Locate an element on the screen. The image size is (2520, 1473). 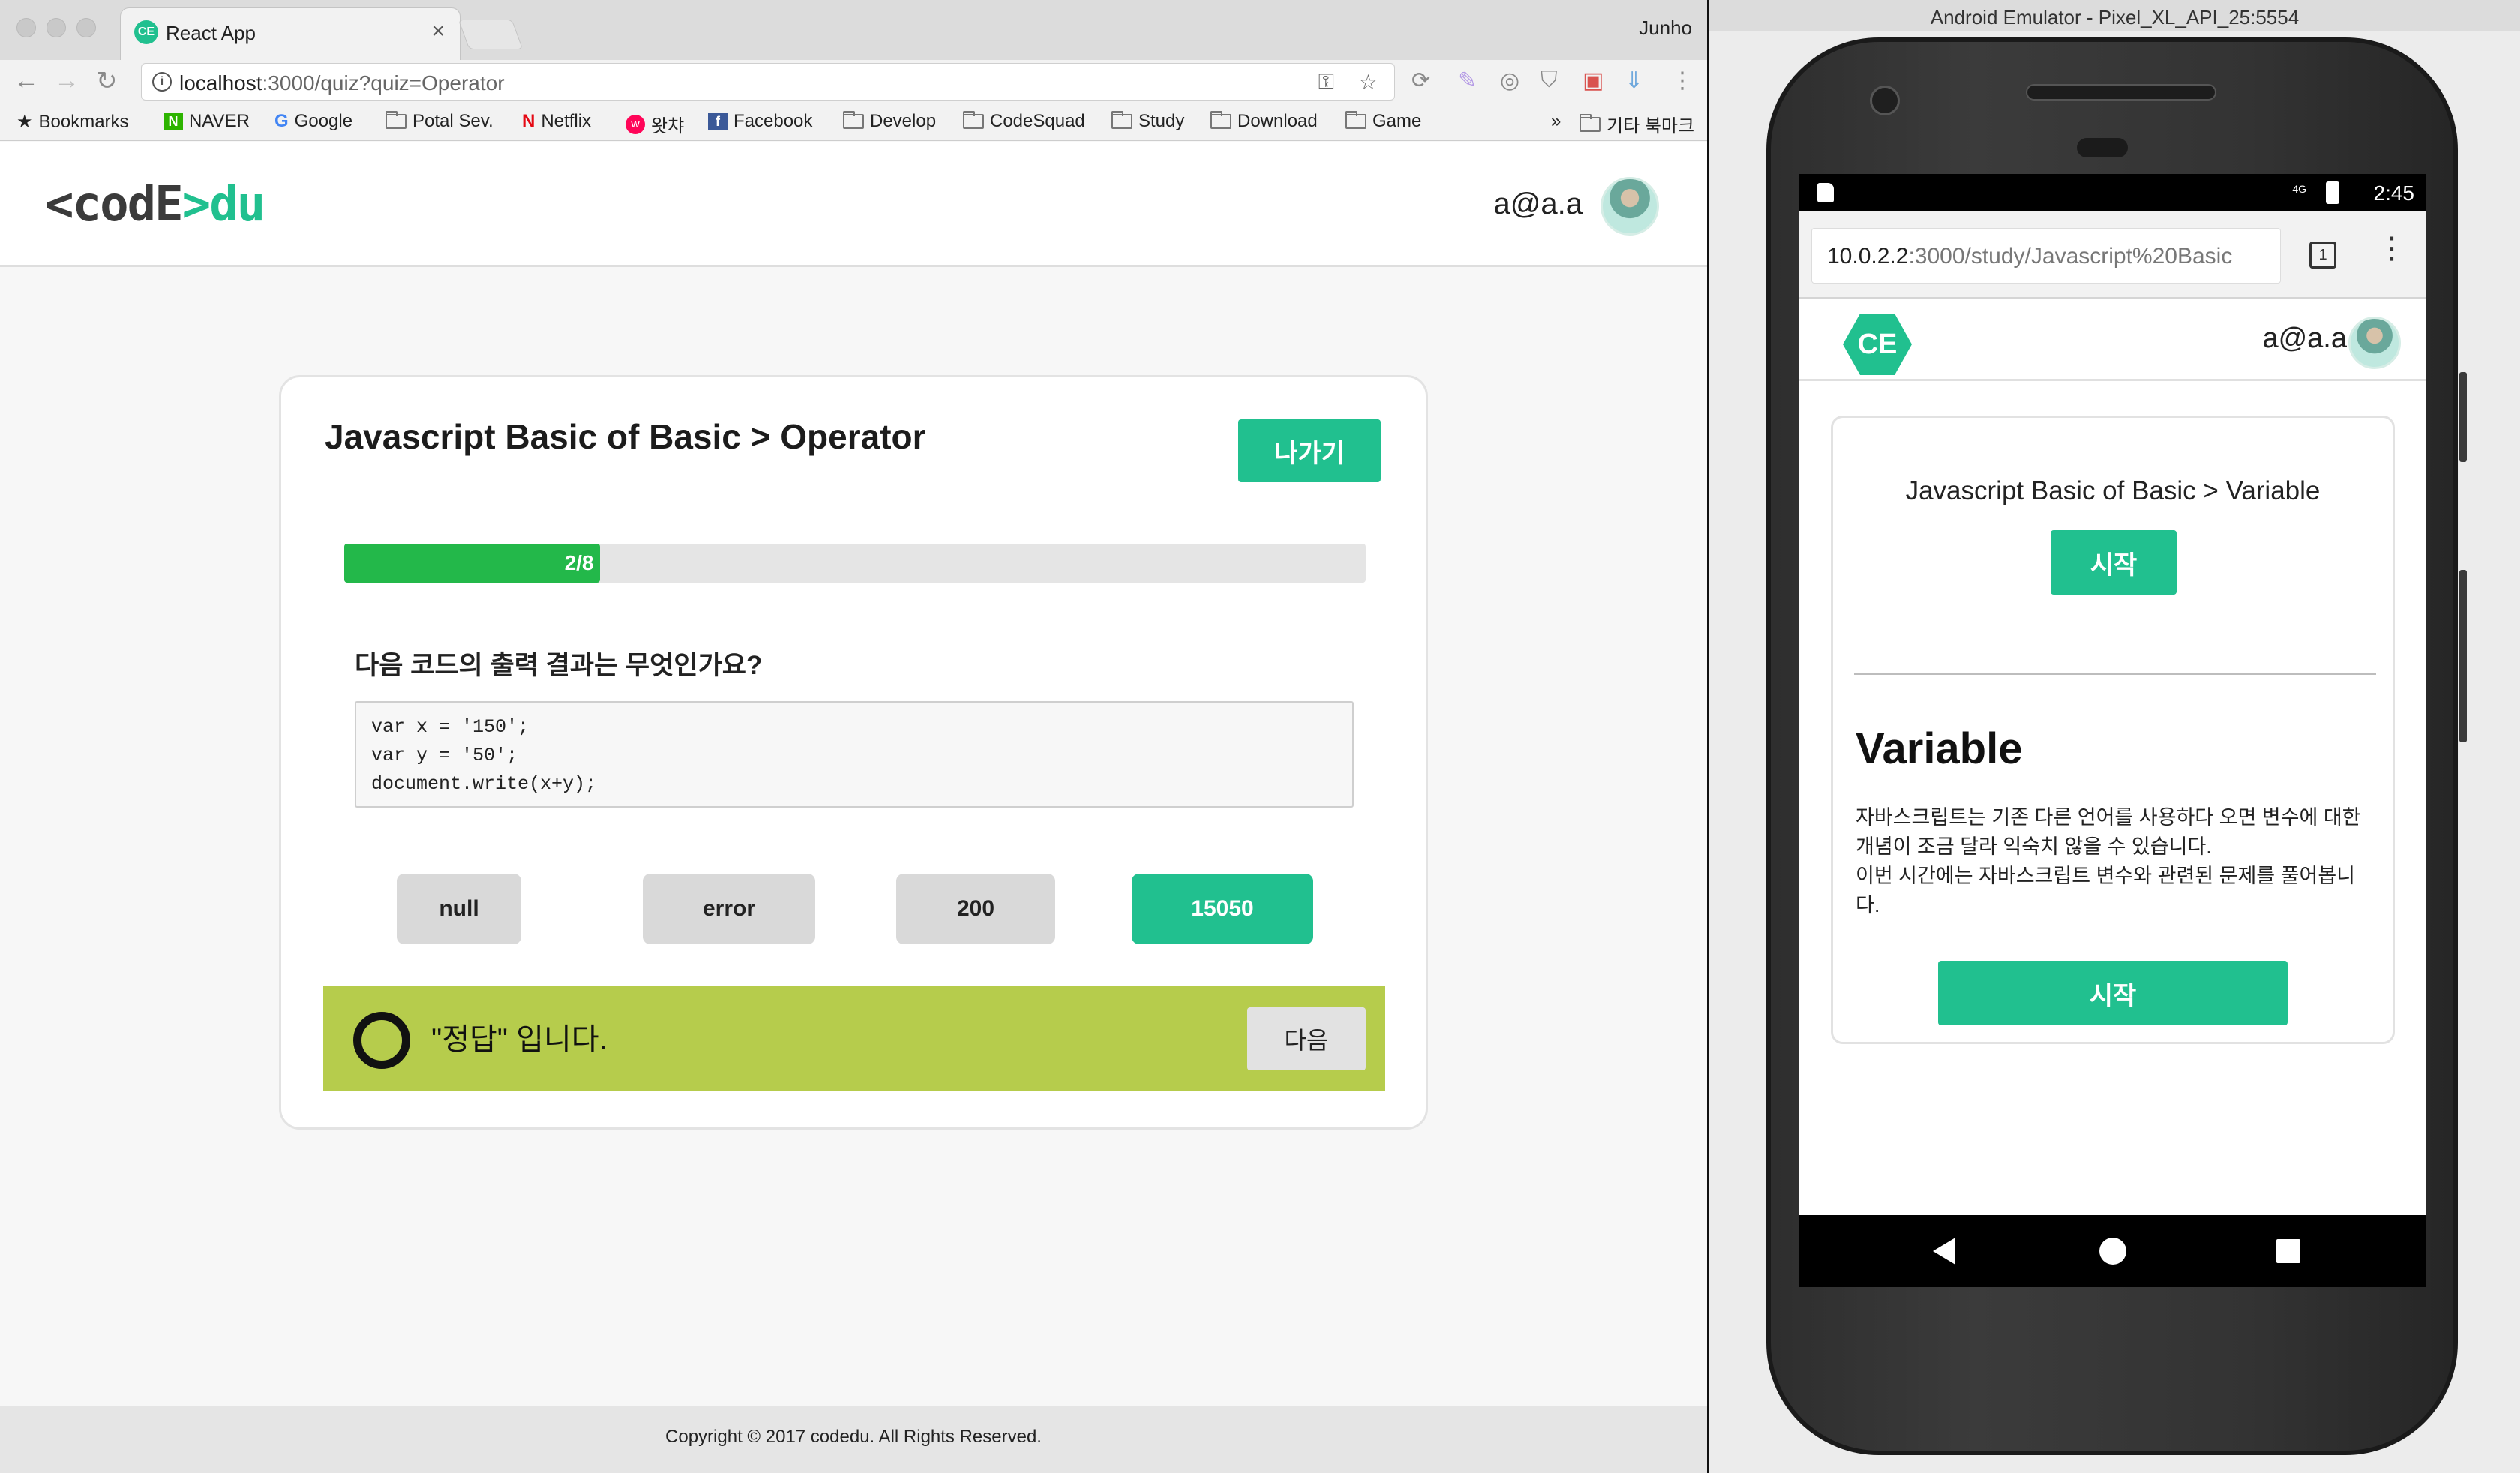
extension-image-icon: ▣ is located at coordinates (1593, 81).